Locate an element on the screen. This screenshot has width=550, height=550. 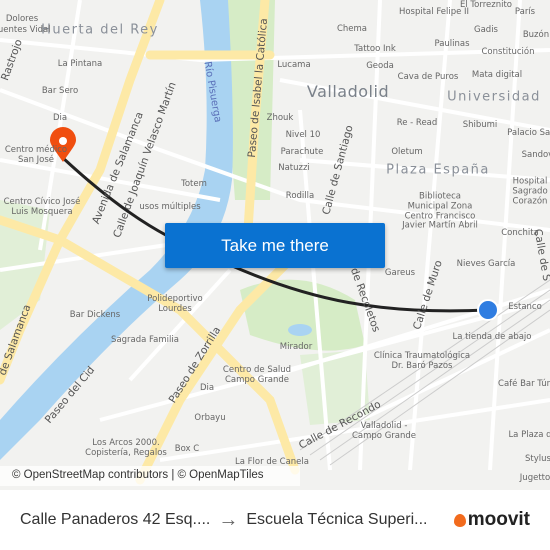
poi-label: Gadis is located at coordinates (486, 30).